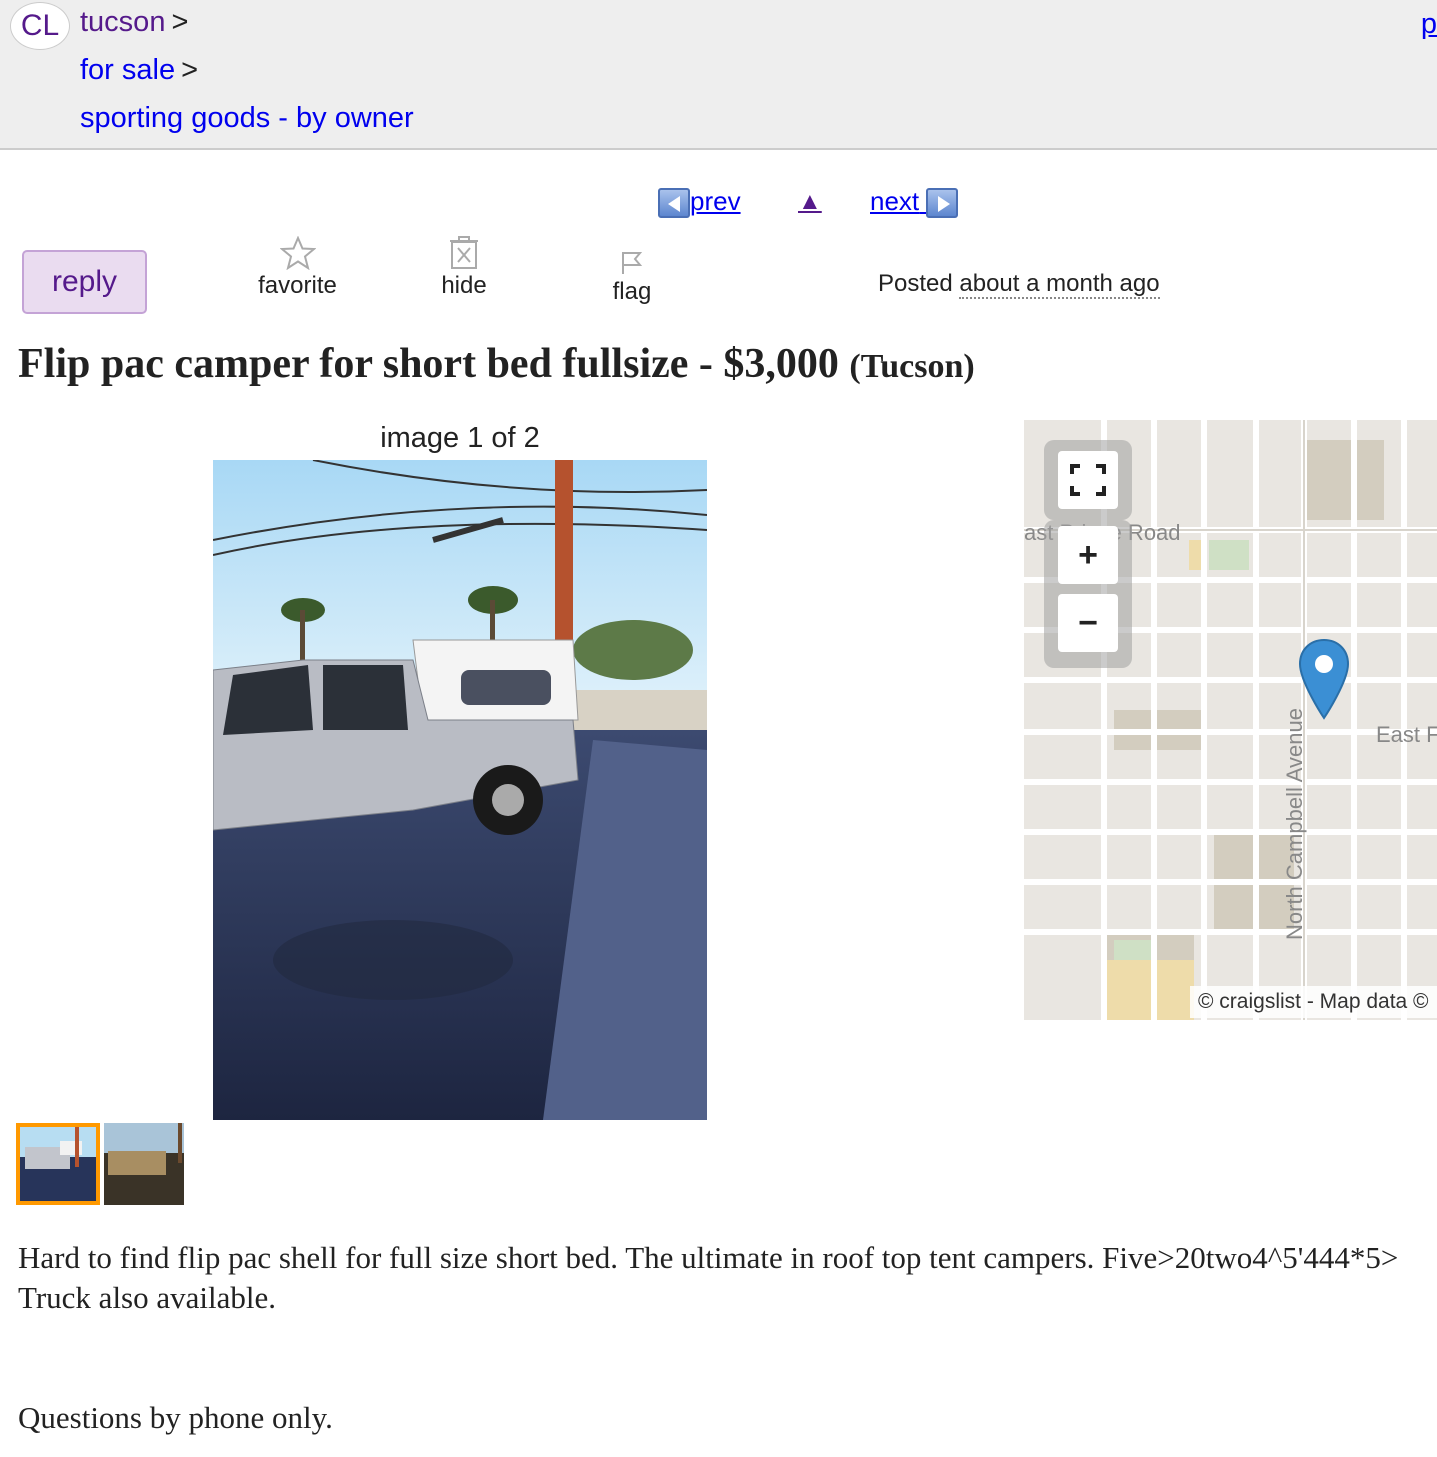 The height and width of the screenshot is (1457, 1437). I want to click on up-to-search-link: ▲, so click(810, 202).